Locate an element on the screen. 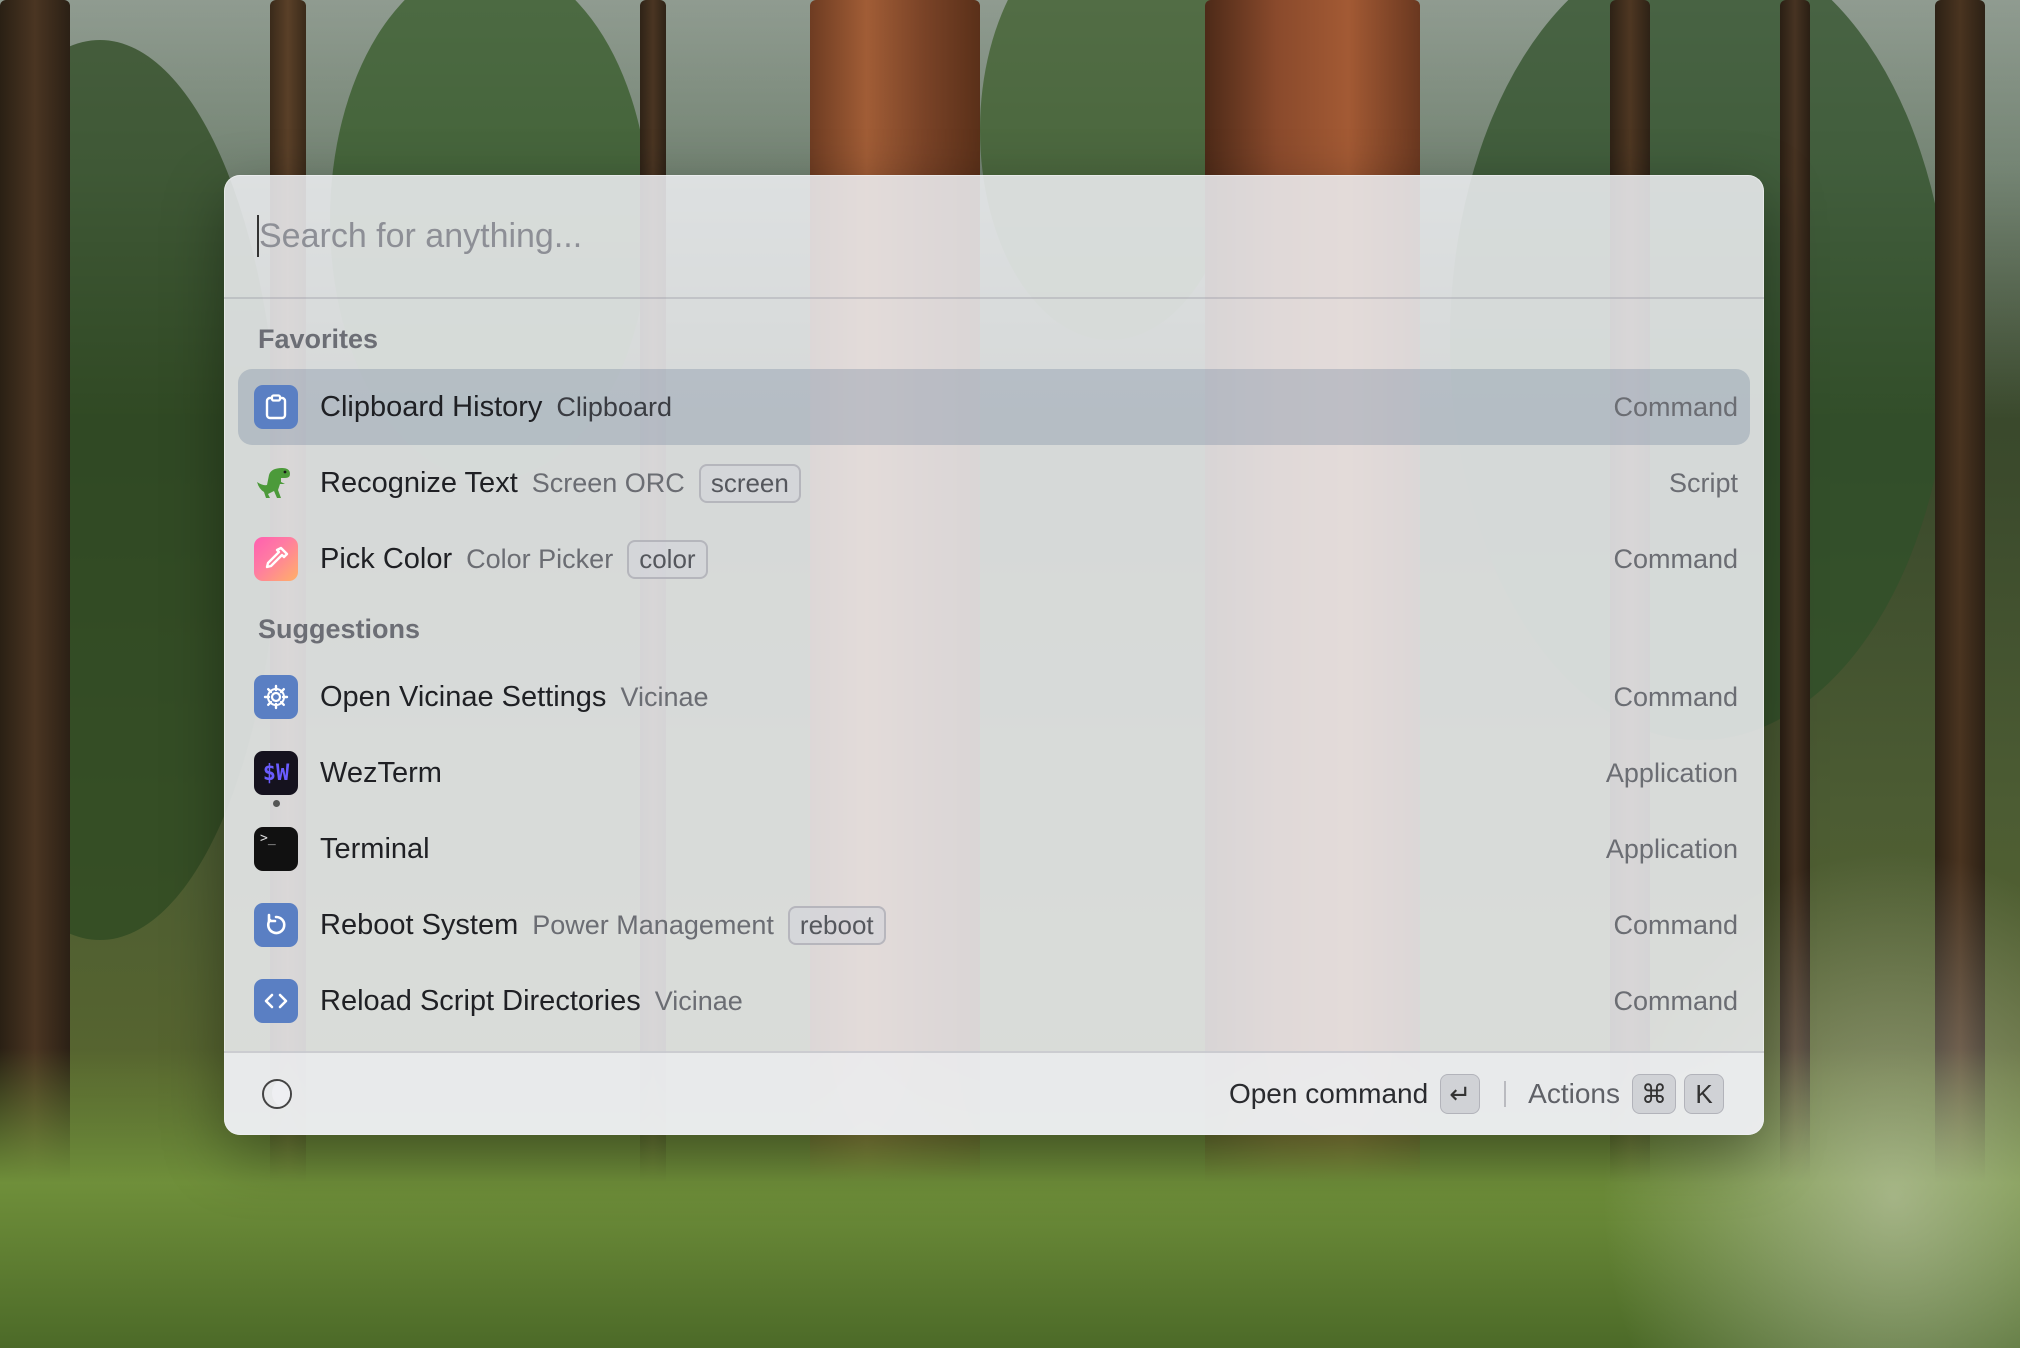 This screenshot has width=2020, height=1348. status-bar: Open command ↵ Actions ⌘ K is located at coordinates (994, 1093).